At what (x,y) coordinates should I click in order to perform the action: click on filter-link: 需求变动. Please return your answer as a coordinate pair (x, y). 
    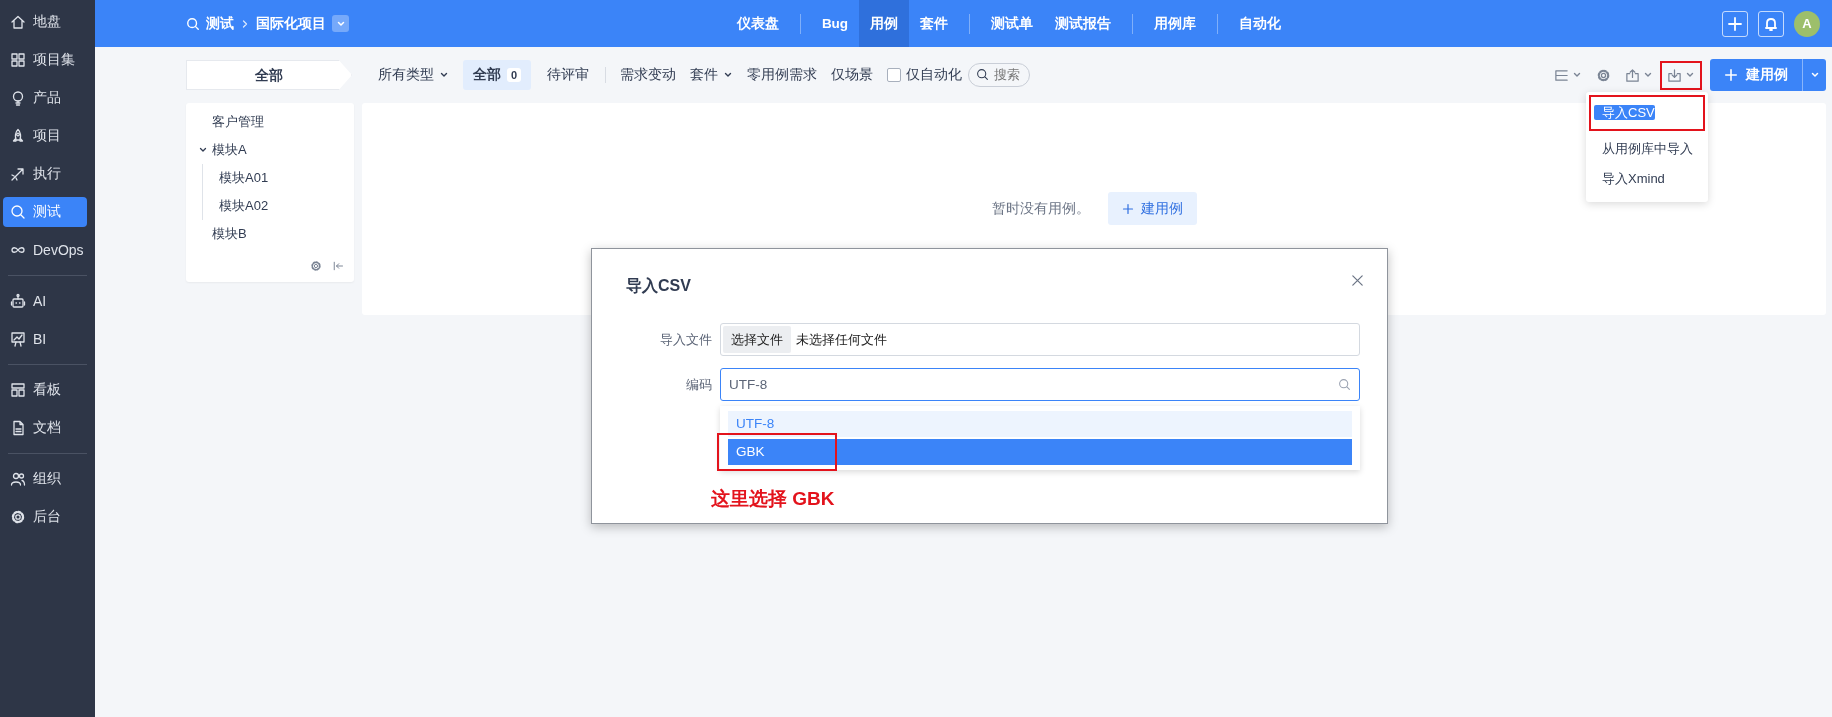
    Looking at the image, I should click on (648, 75).